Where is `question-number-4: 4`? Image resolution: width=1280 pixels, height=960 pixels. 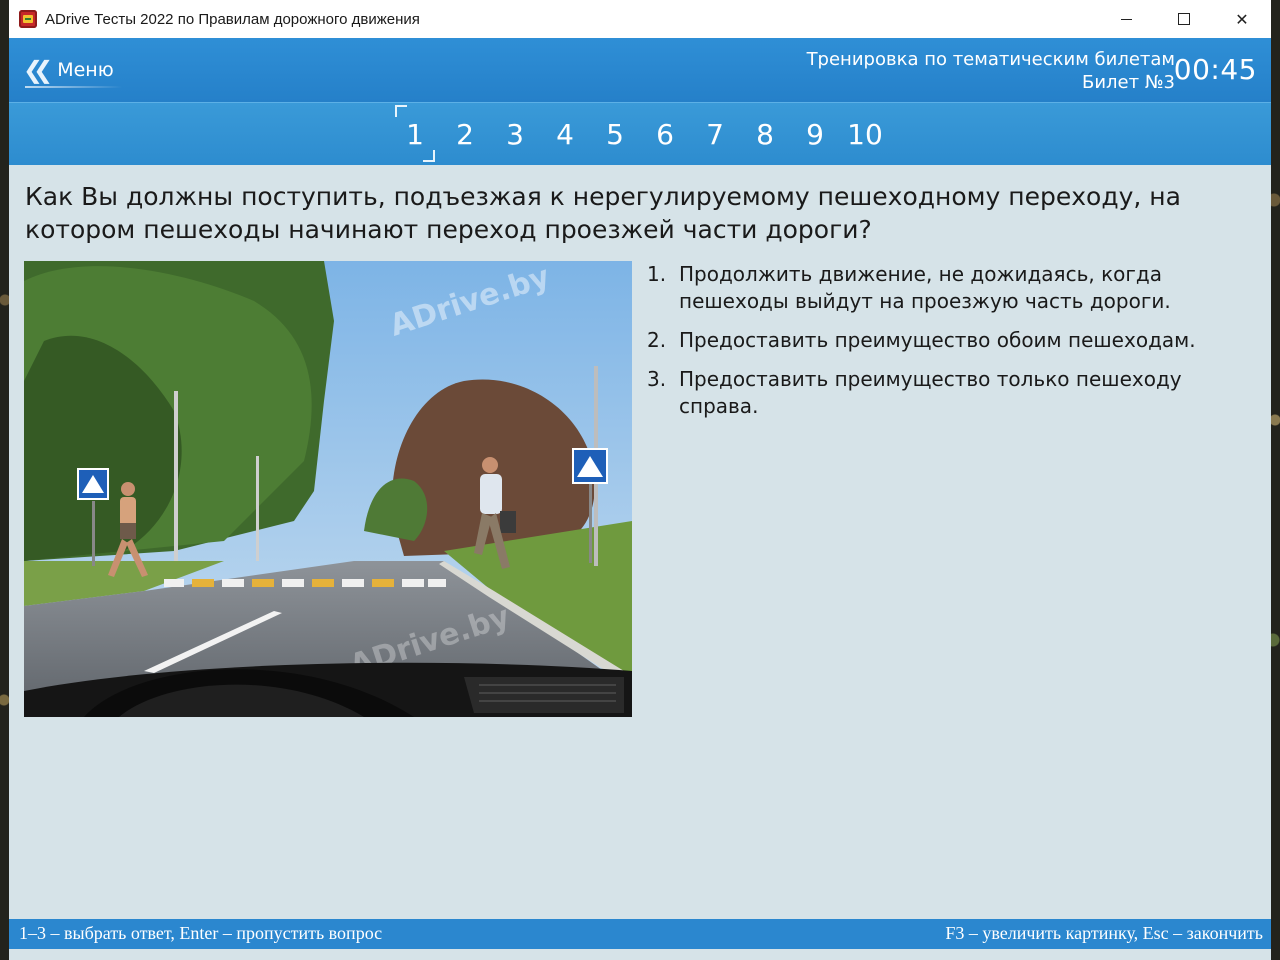 question-number-4: 4 is located at coordinates (565, 134).